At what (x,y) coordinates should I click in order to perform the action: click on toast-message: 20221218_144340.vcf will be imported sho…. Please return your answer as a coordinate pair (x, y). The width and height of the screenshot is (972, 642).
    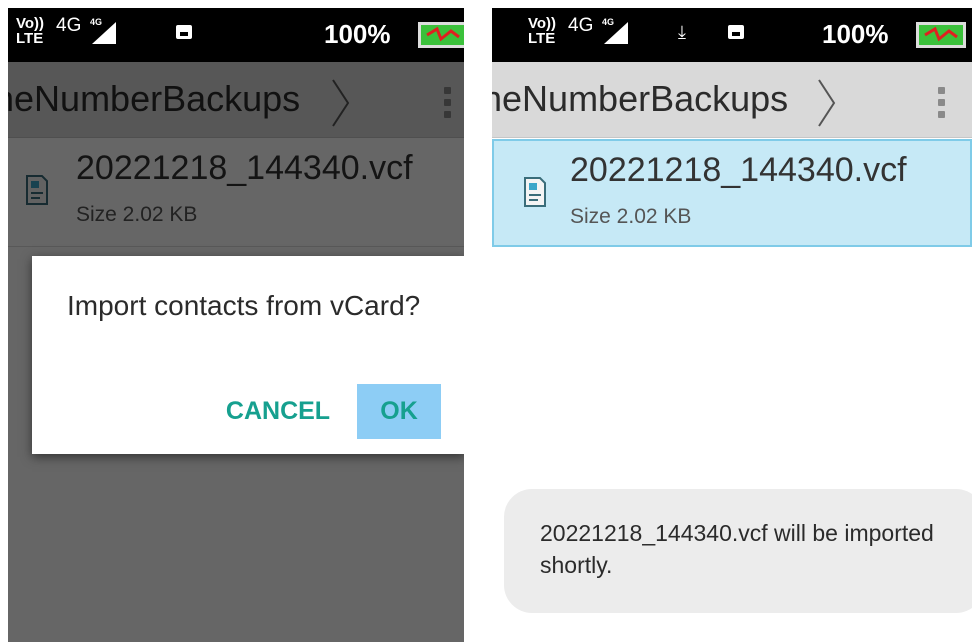
    Looking at the image, I should click on (737, 549).